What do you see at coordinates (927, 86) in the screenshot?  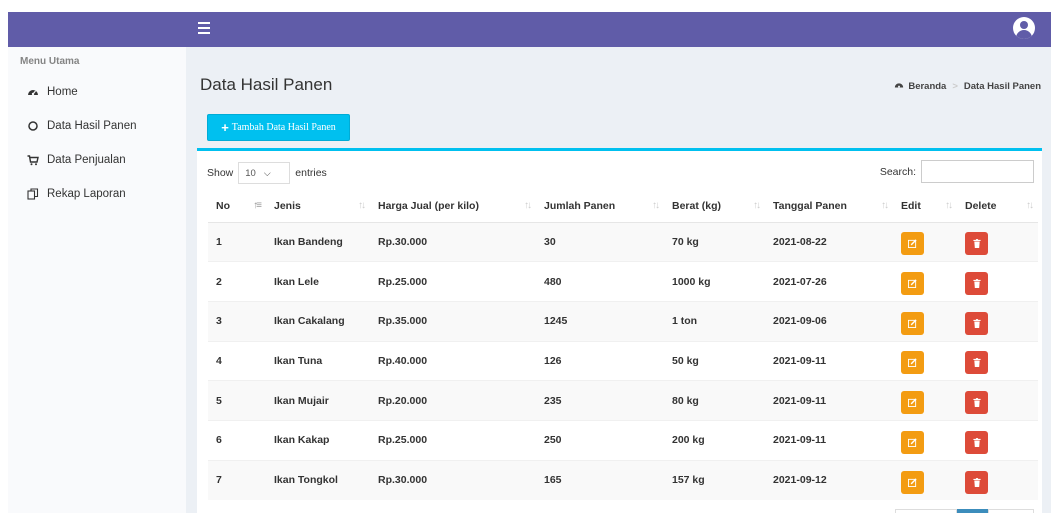 I see `breadcrumb-home-link: Beranda` at bounding box center [927, 86].